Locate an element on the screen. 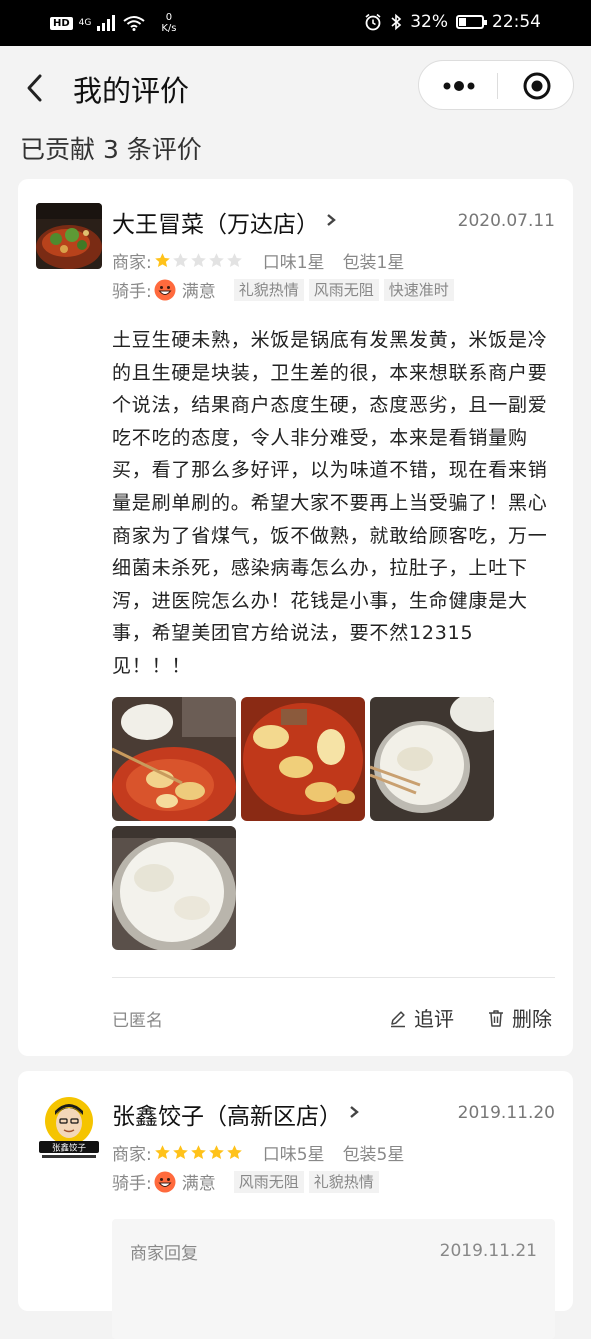 This screenshot has width=591, height=1339. network-speed: 0 K/s is located at coordinates (168, 23).